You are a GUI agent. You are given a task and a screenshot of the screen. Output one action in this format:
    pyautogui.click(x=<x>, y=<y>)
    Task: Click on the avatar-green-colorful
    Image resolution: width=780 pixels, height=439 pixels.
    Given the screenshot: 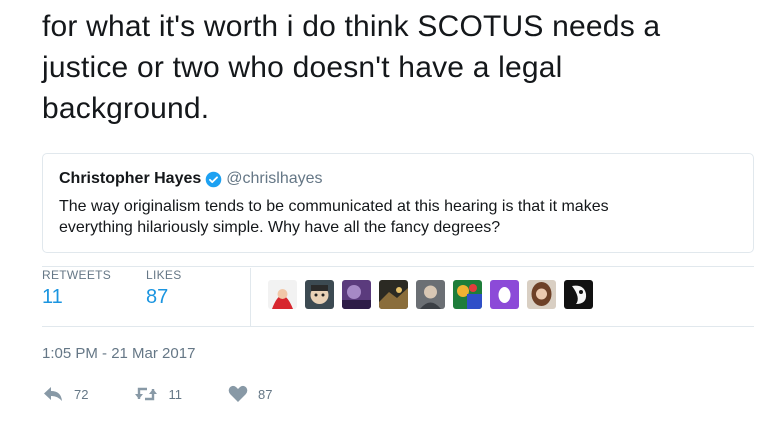 What is the action you would take?
    pyautogui.click(x=467, y=294)
    